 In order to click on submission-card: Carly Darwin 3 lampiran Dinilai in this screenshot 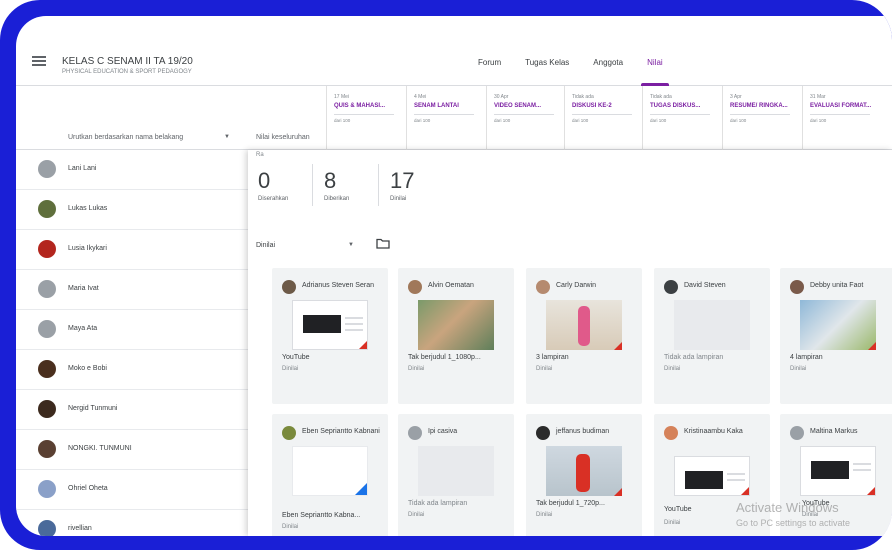, I will do `click(584, 336)`.